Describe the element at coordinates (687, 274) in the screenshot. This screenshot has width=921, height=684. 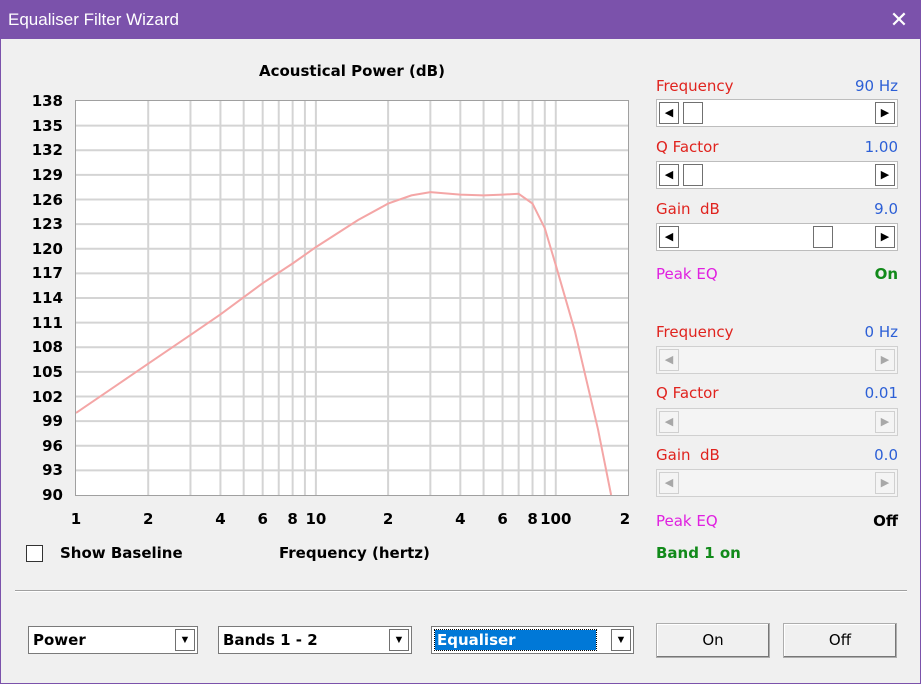
I see `band1-mode-label: Peak EQ` at that location.